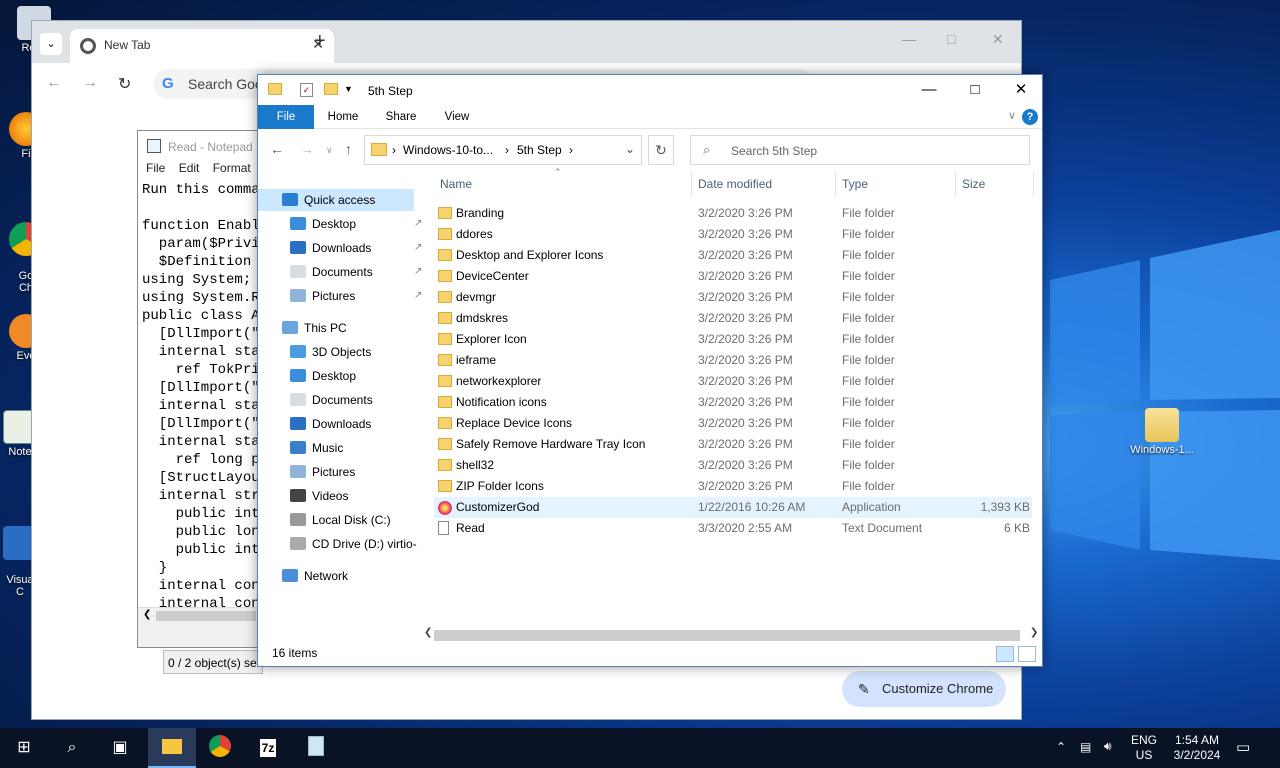 The image size is (1280, 768). Describe the element at coordinates (733, 318) in the screenshot. I see `file-row: dmdskres 3/2/2020 3:26 PM File folder` at that location.